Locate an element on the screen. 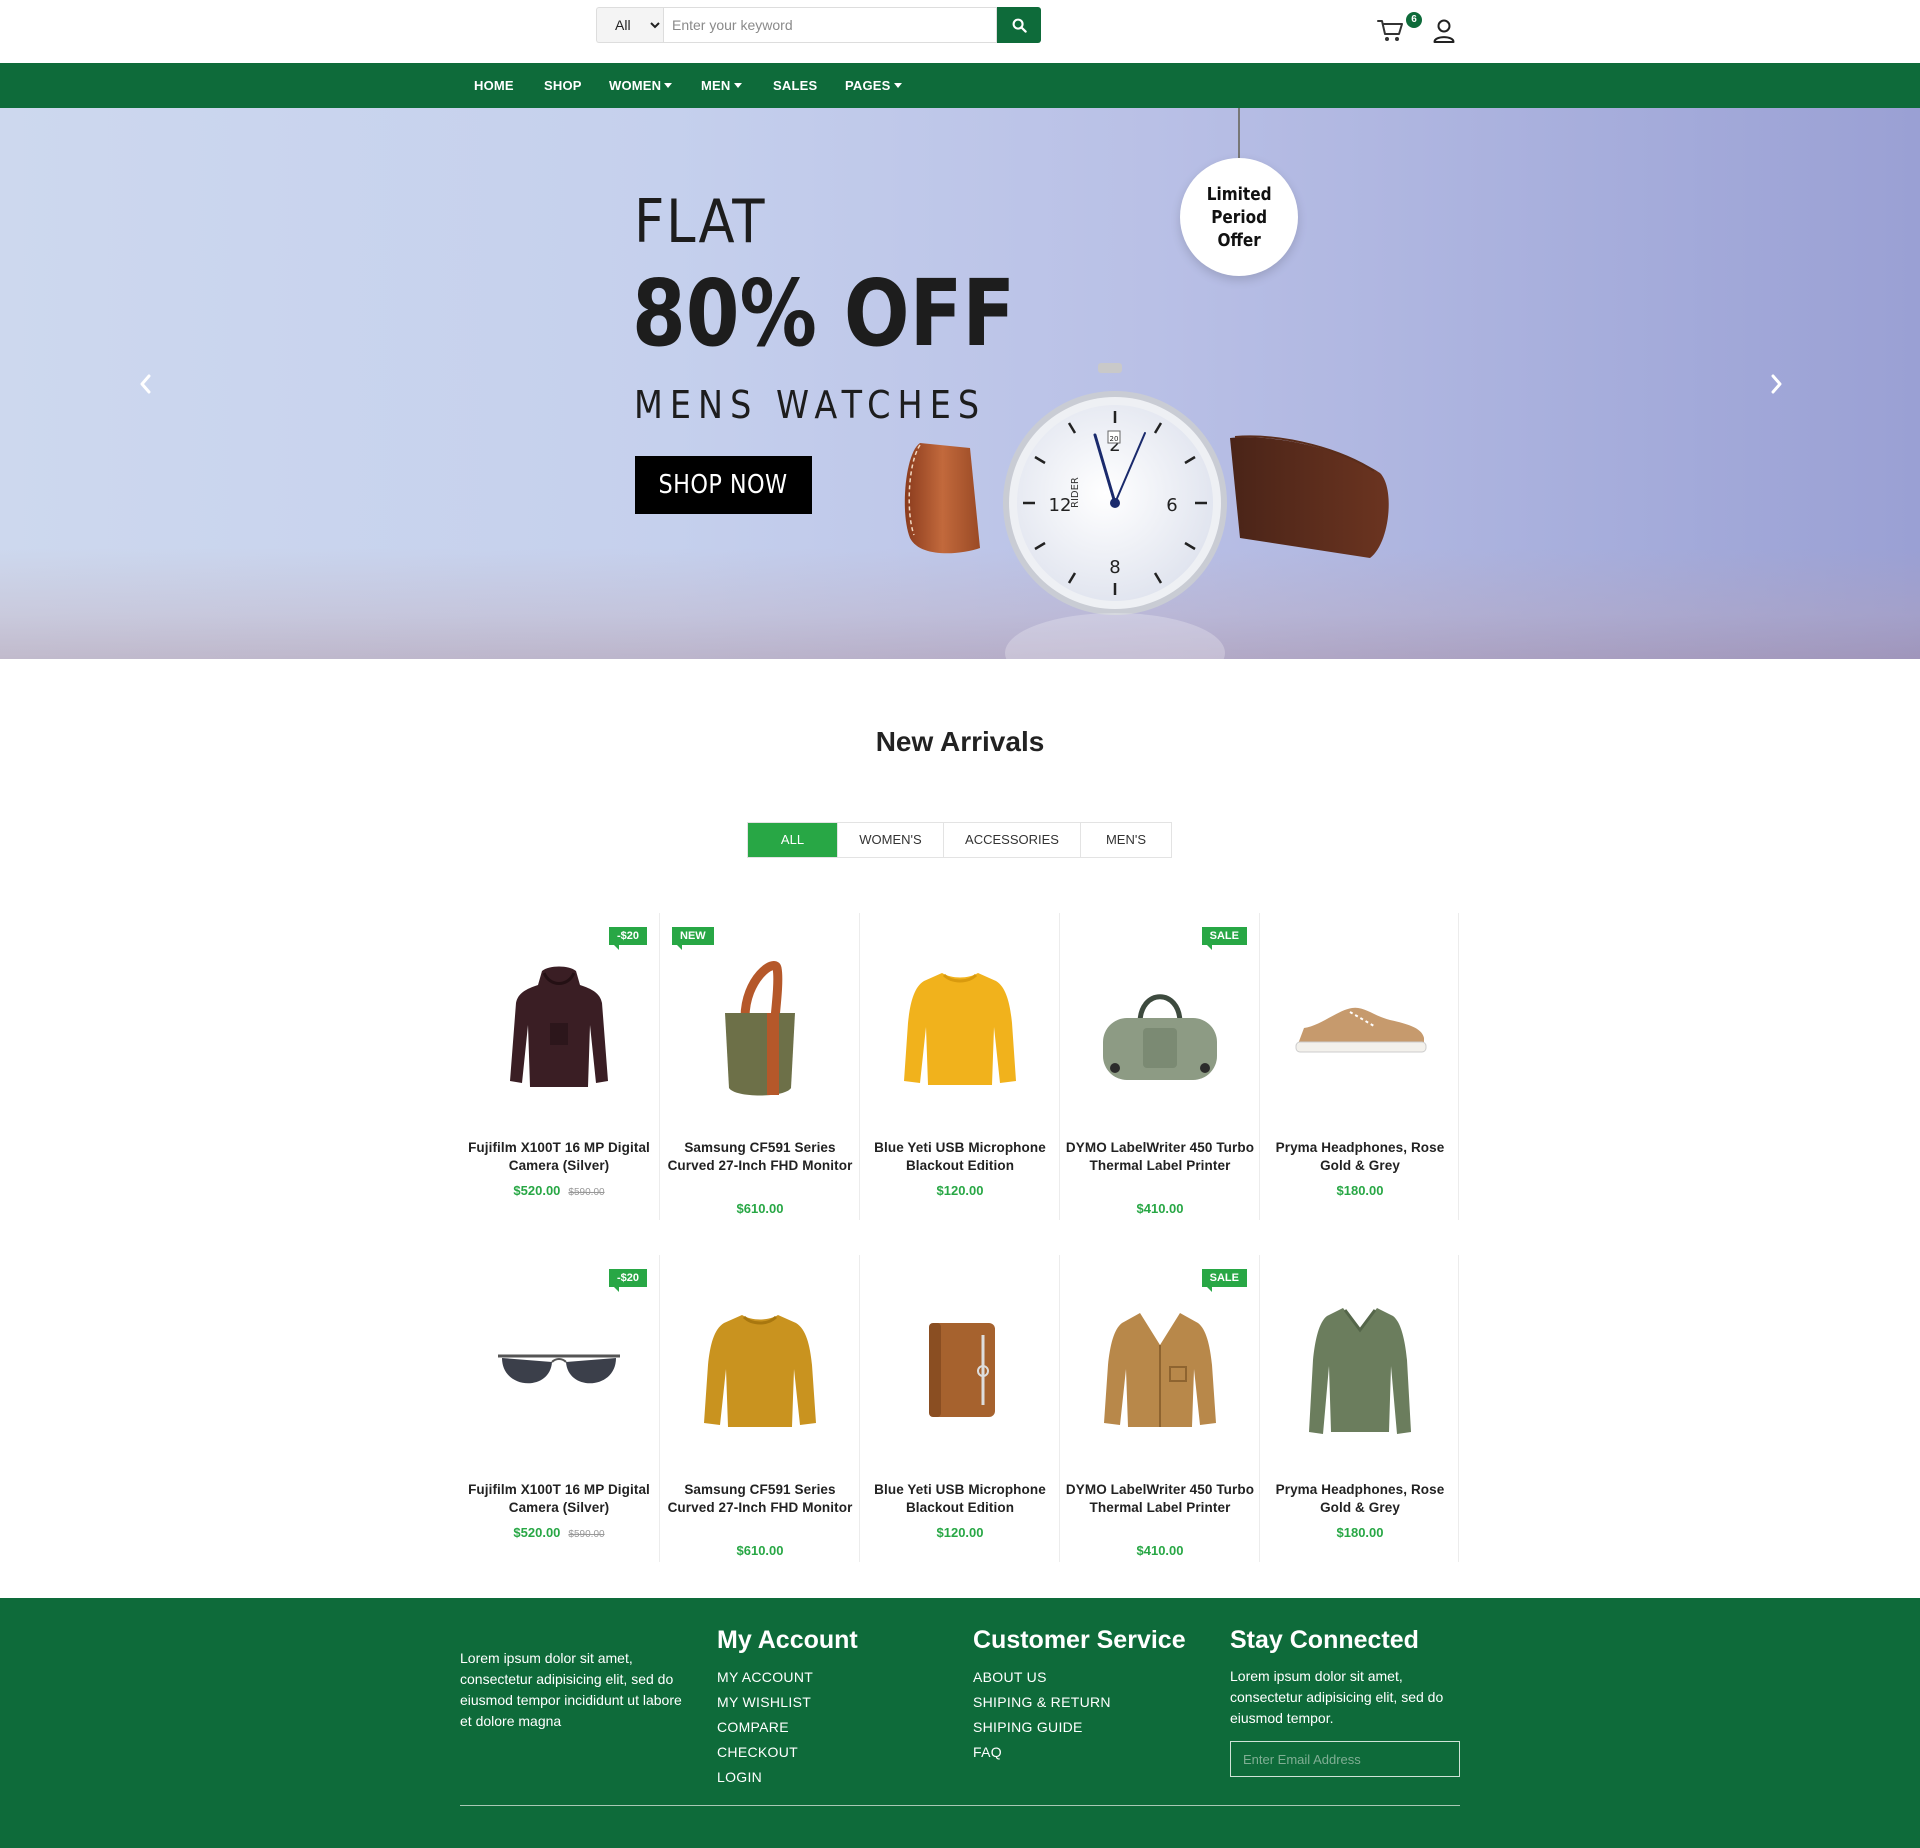  carousel-prev-arrow-icon is located at coordinates (146, 384).